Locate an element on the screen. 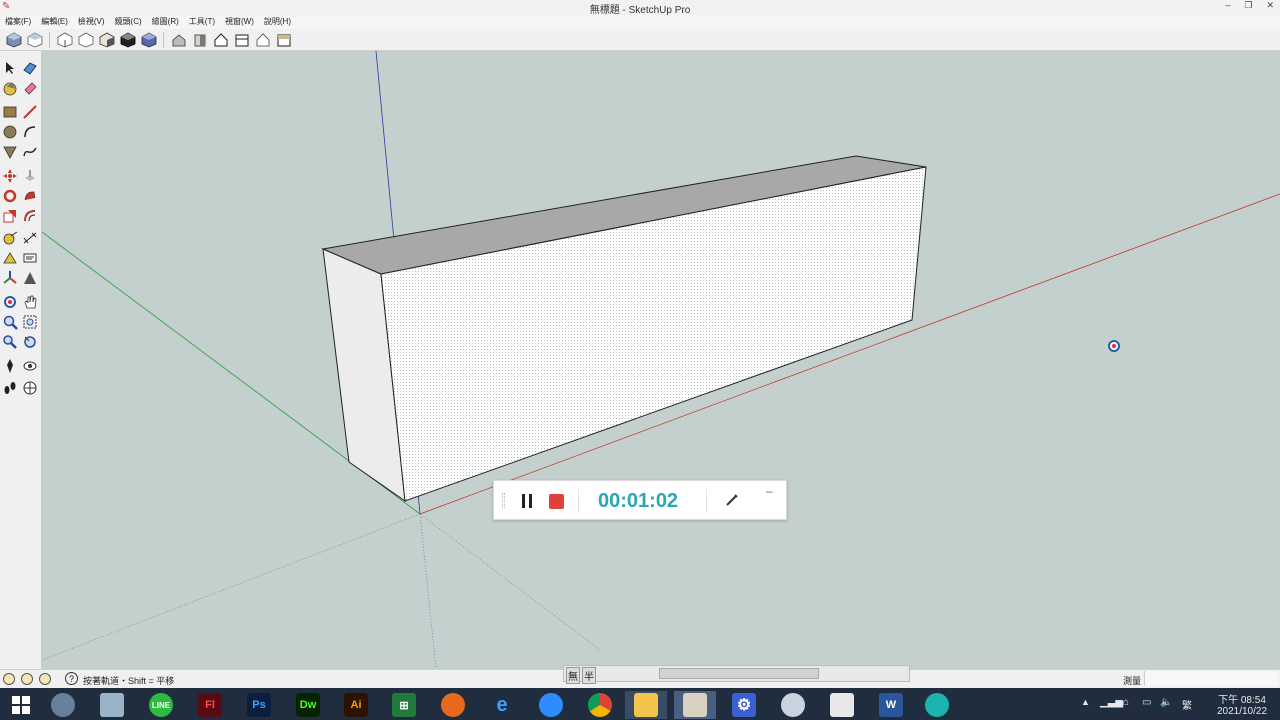  select-arrow-icon is located at coordinates (10, 68).